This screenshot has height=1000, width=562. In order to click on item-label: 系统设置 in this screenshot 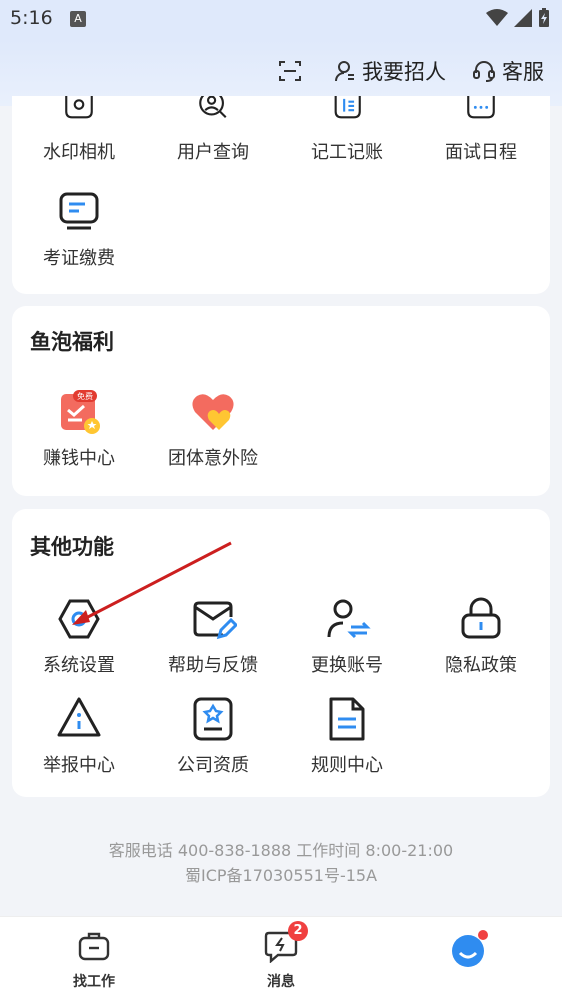, I will do `click(79, 665)`.